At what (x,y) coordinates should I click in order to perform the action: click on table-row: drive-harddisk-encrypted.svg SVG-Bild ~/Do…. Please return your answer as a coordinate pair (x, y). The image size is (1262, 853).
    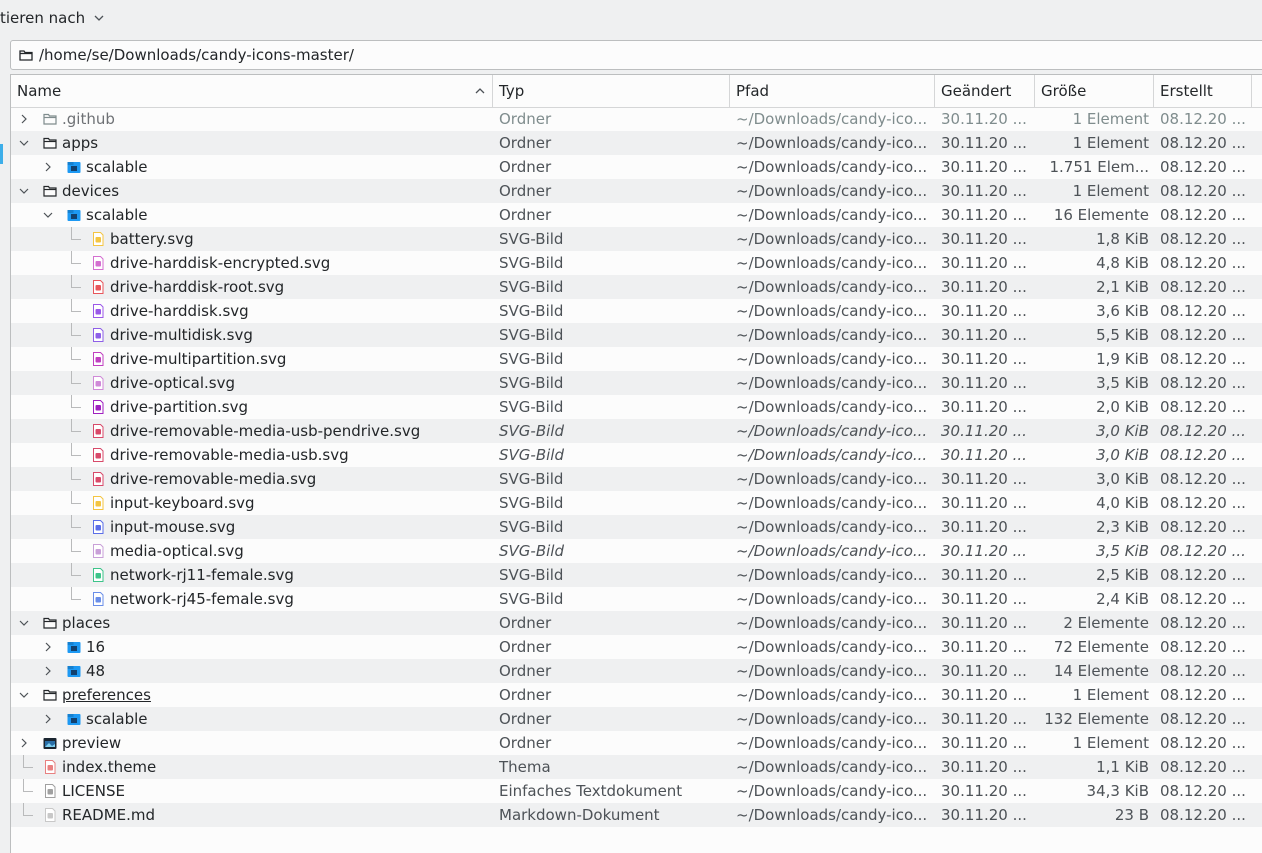
    Looking at the image, I should click on (636, 263).